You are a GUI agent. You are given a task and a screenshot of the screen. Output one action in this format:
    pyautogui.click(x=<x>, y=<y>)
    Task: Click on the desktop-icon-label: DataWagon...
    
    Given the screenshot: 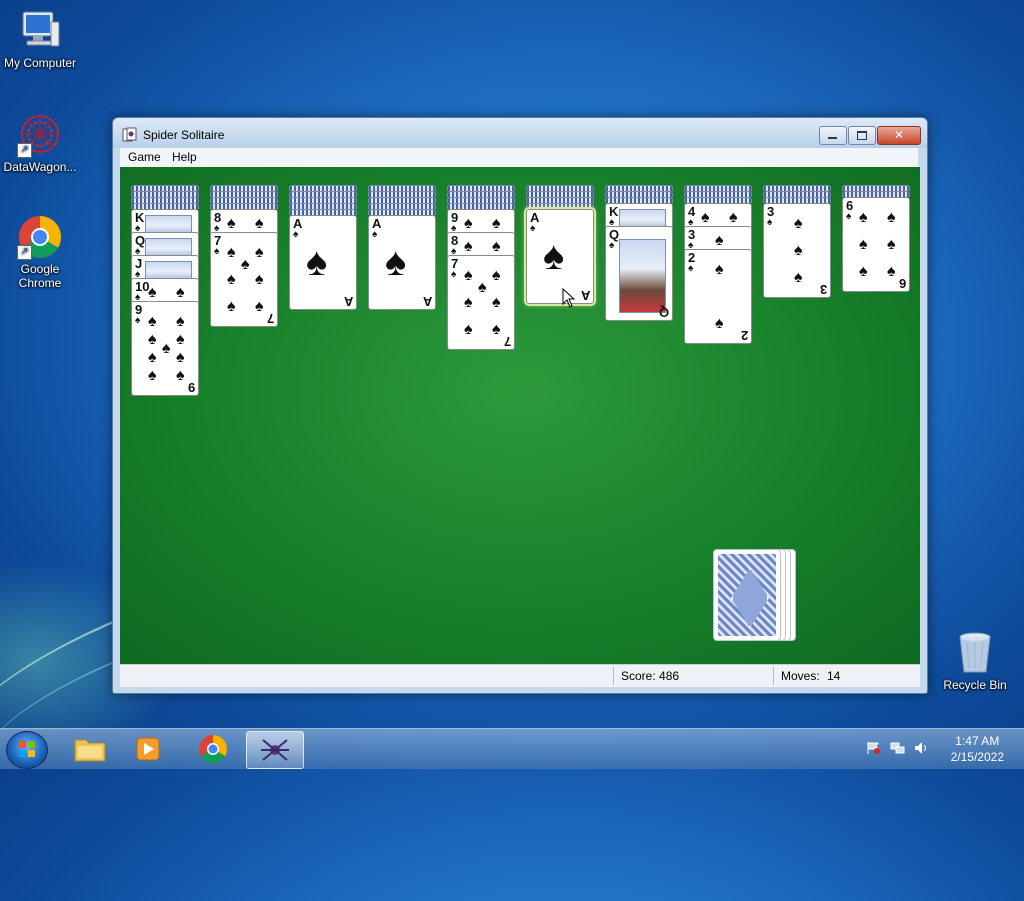 What is the action you would take?
    pyautogui.click(x=40, y=167)
    